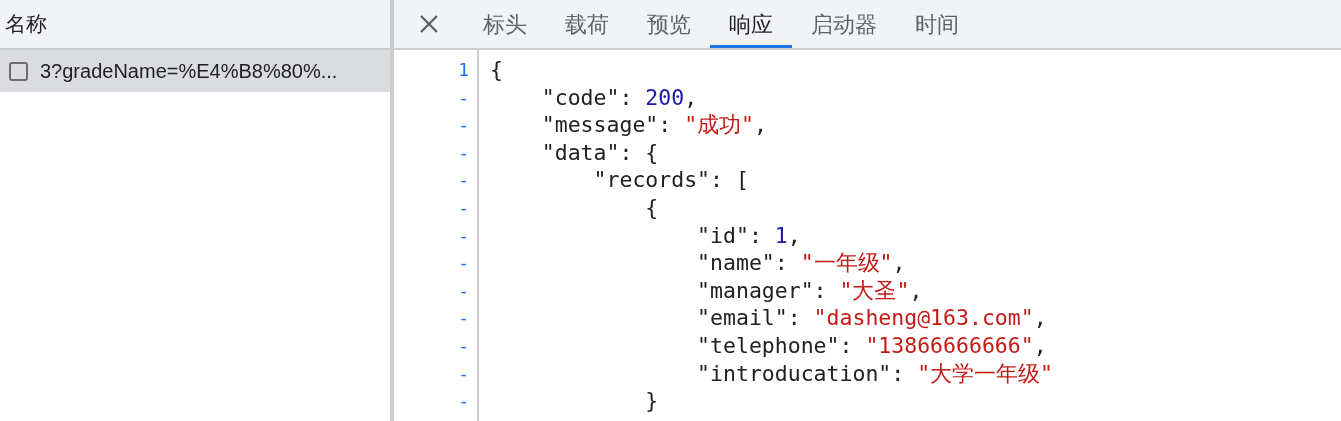 The width and height of the screenshot is (1341, 421). Describe the element at coordinates (872, 318) in the screenshot. I see `code-line: "email": "dasheng@163.com",` at that location.